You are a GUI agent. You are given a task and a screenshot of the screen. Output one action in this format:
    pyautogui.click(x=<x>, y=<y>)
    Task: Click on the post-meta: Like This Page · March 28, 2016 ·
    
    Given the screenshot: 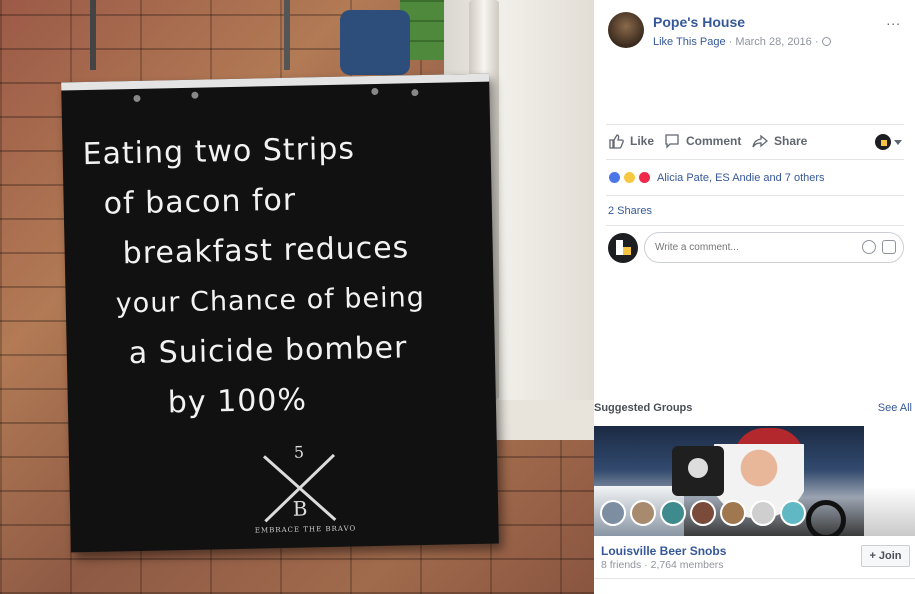 What is the action you would take?
    pyautogui.click(x=742, y=42)
    